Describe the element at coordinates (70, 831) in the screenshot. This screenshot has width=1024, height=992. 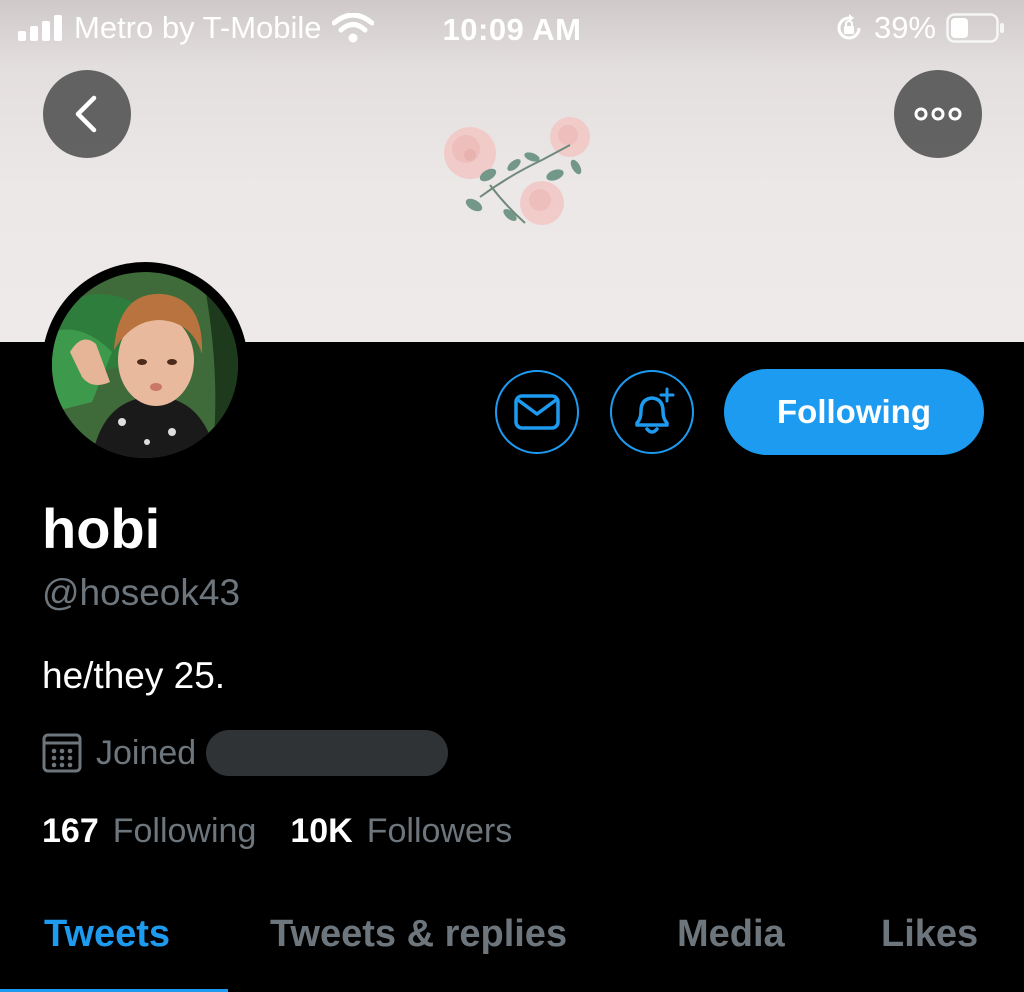
I see `following-count: 167` at that location.